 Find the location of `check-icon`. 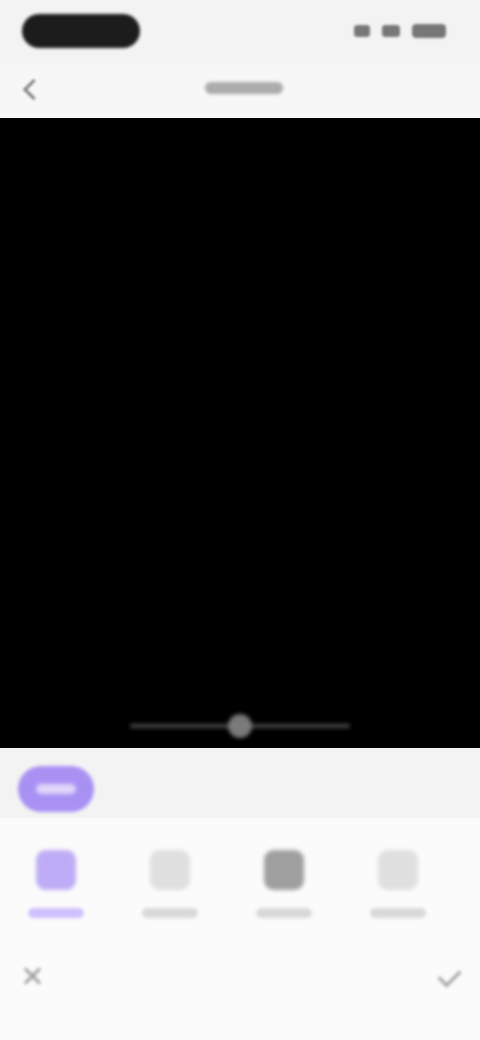

check-icon is located at coordinates (448, 976).